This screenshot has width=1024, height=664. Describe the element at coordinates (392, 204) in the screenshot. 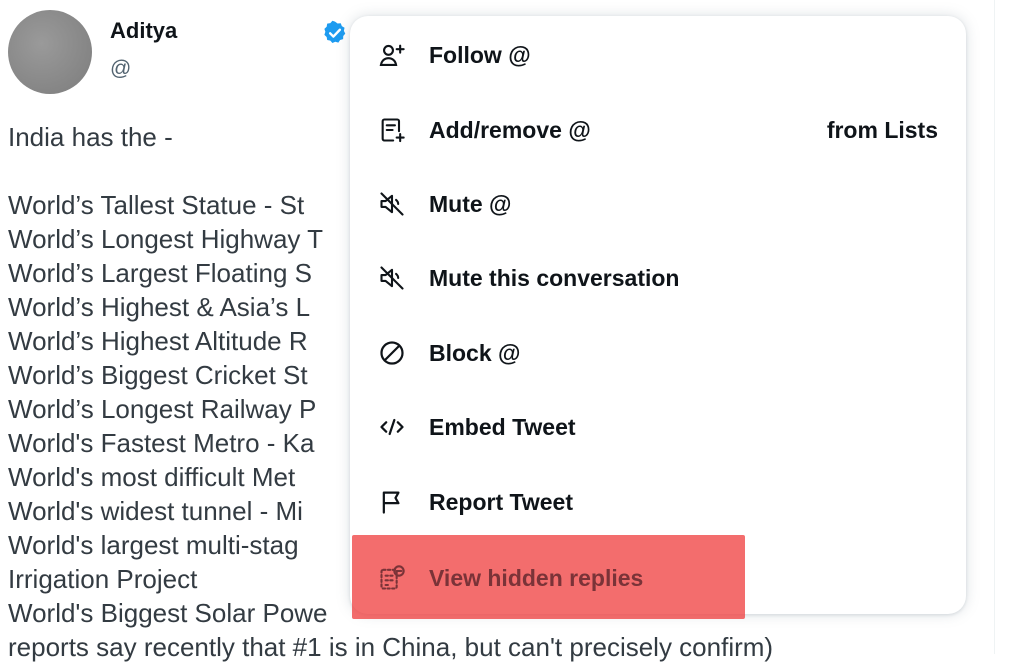

I see `mute-speaker-icon` at that location.